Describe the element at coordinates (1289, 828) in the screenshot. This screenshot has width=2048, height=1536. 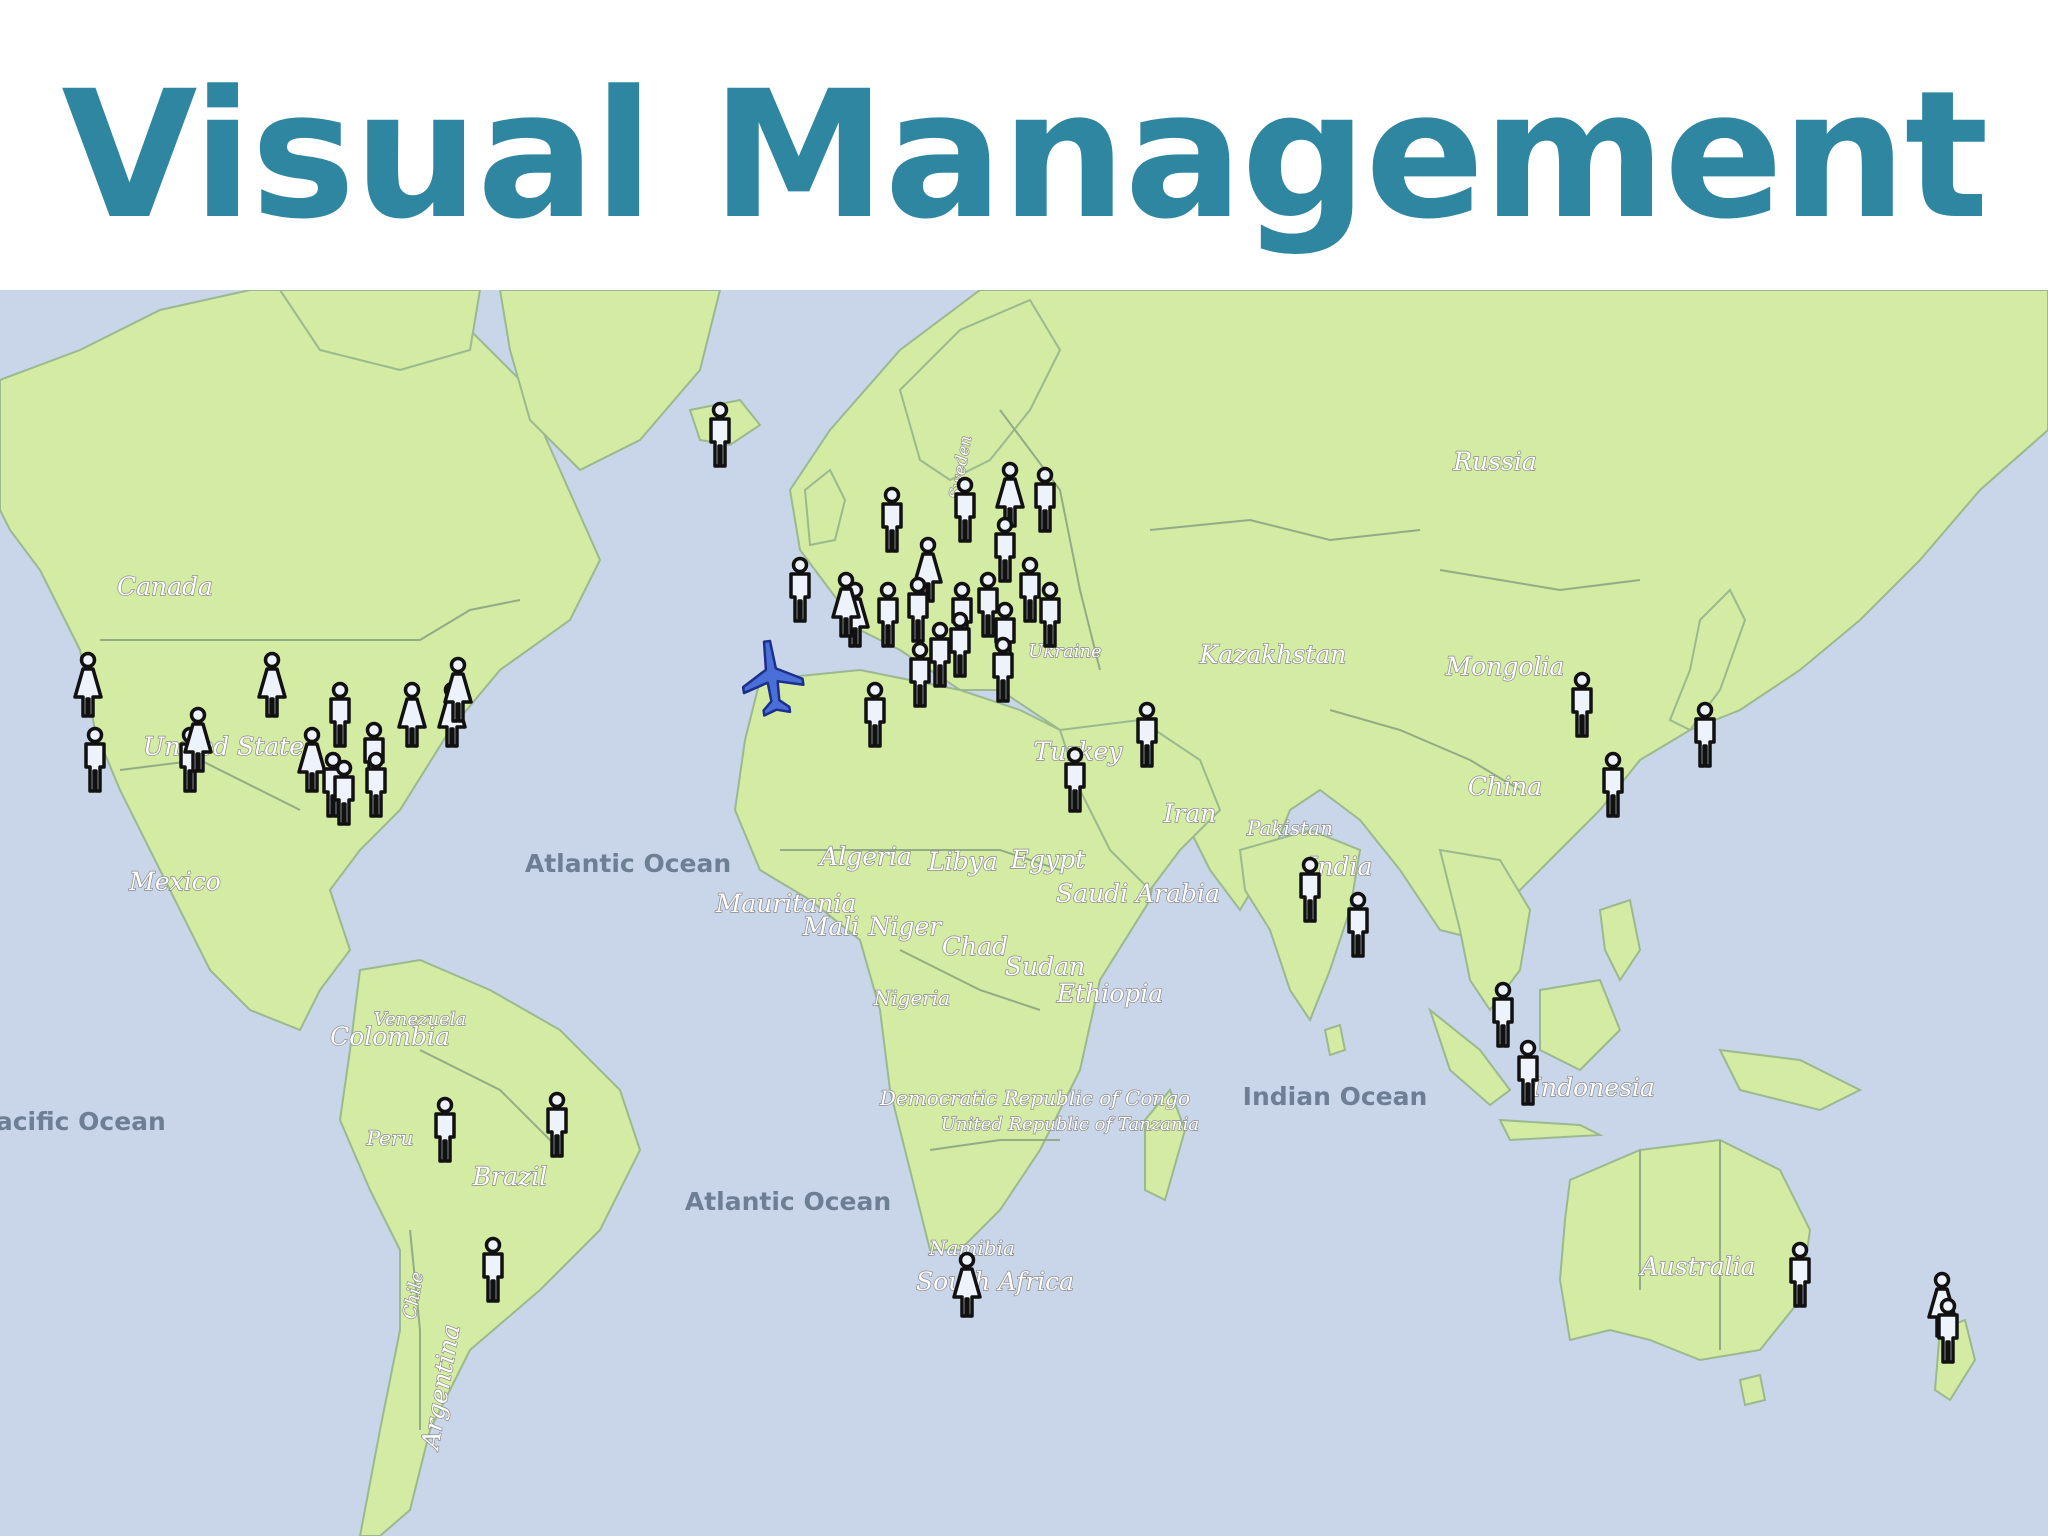
I see `label-pakistan: Pakistan` at that location.